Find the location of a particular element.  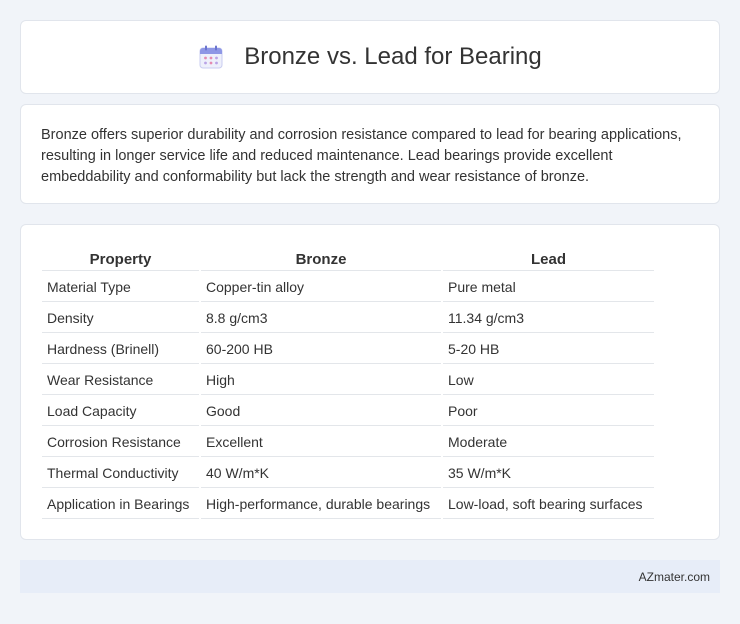

cell-lead: 5-20 HB is located at coordinates (548, 349).